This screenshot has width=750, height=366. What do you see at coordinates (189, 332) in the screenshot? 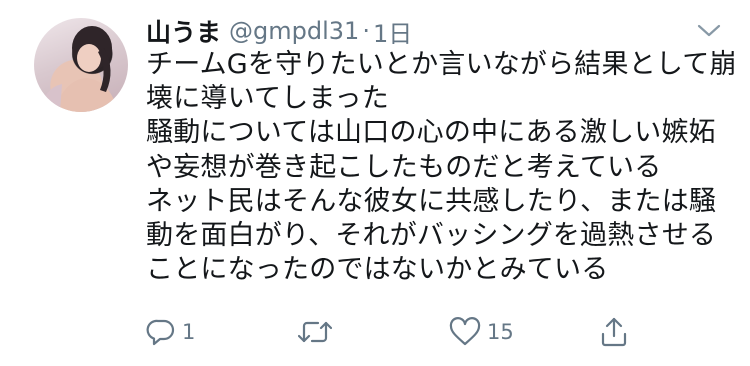
I see `reply-count: 1` at bounding box center [189, 332].